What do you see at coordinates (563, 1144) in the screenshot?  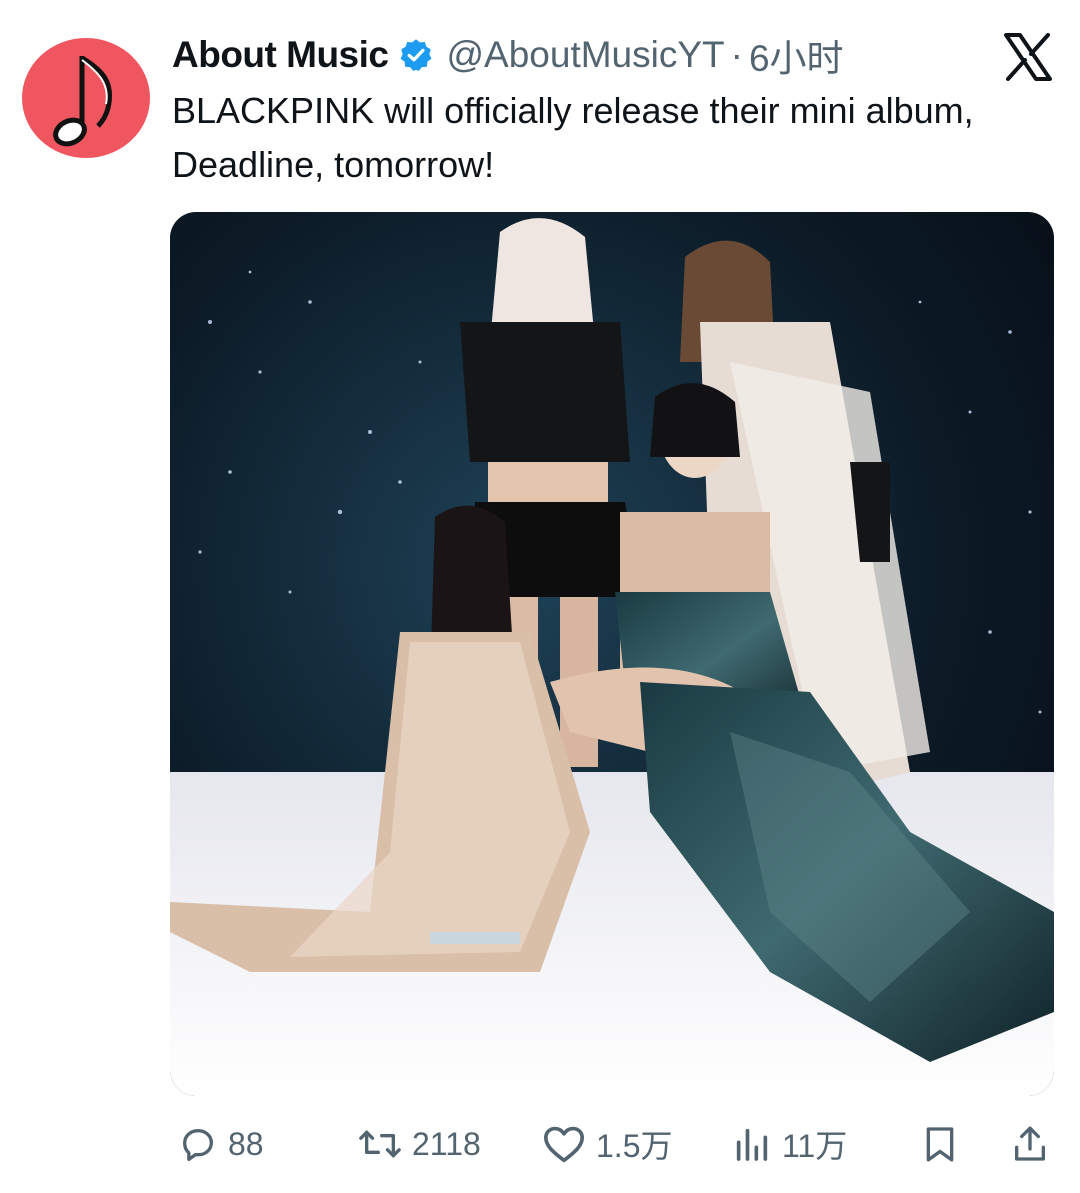 I see `heart-icon` at bounding box center [563, 1144].